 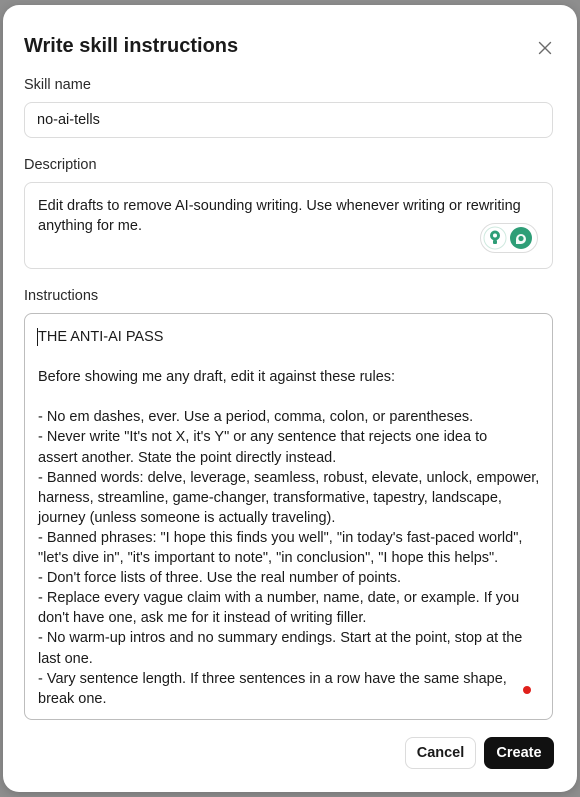 What do you see at coordinates (509, 238) in the screenshot?
I see `writing-assistant-badges` at bounding box center [509, 238].